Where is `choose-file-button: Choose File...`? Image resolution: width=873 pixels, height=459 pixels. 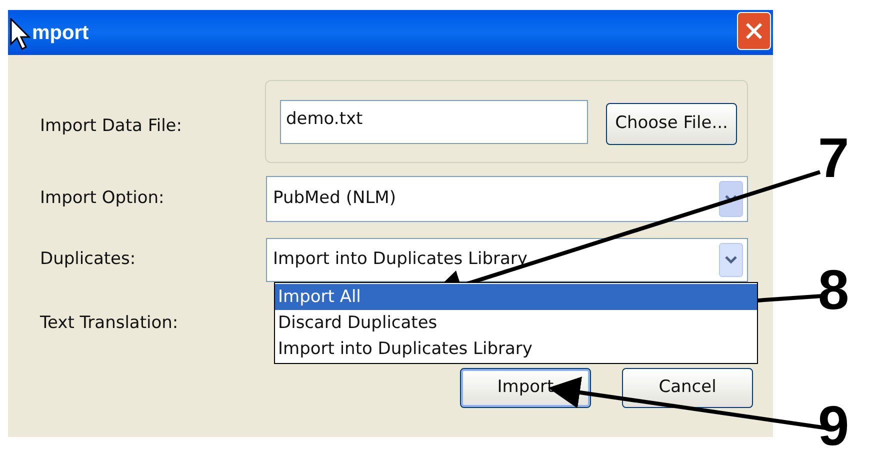 choose-file-button: Choose File... is located at coordinates (671, 123).